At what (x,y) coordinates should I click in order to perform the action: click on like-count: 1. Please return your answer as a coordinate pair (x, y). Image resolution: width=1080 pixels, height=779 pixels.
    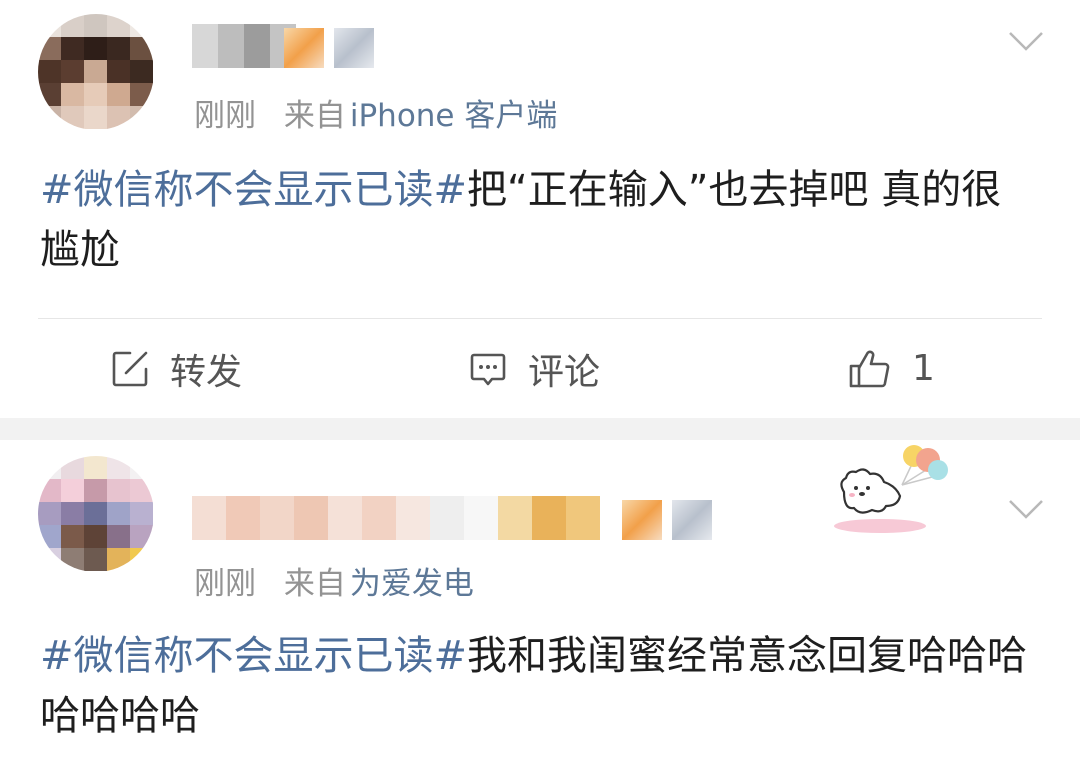
    Looking at the image, I should click on (923, 368).